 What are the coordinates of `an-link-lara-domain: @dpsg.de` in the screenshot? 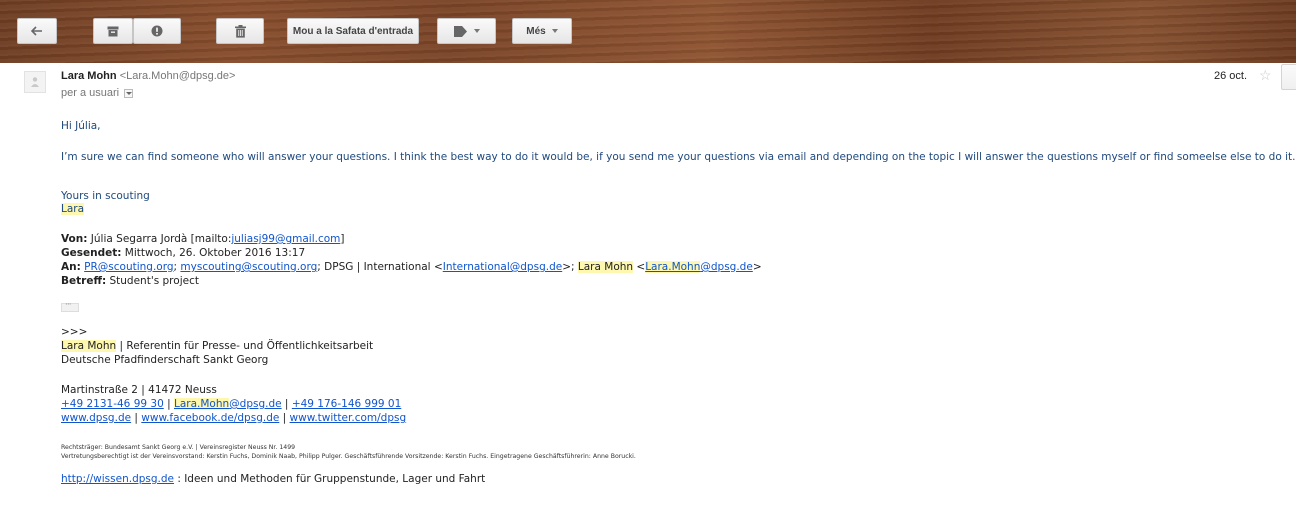 It's located at (726, 267).